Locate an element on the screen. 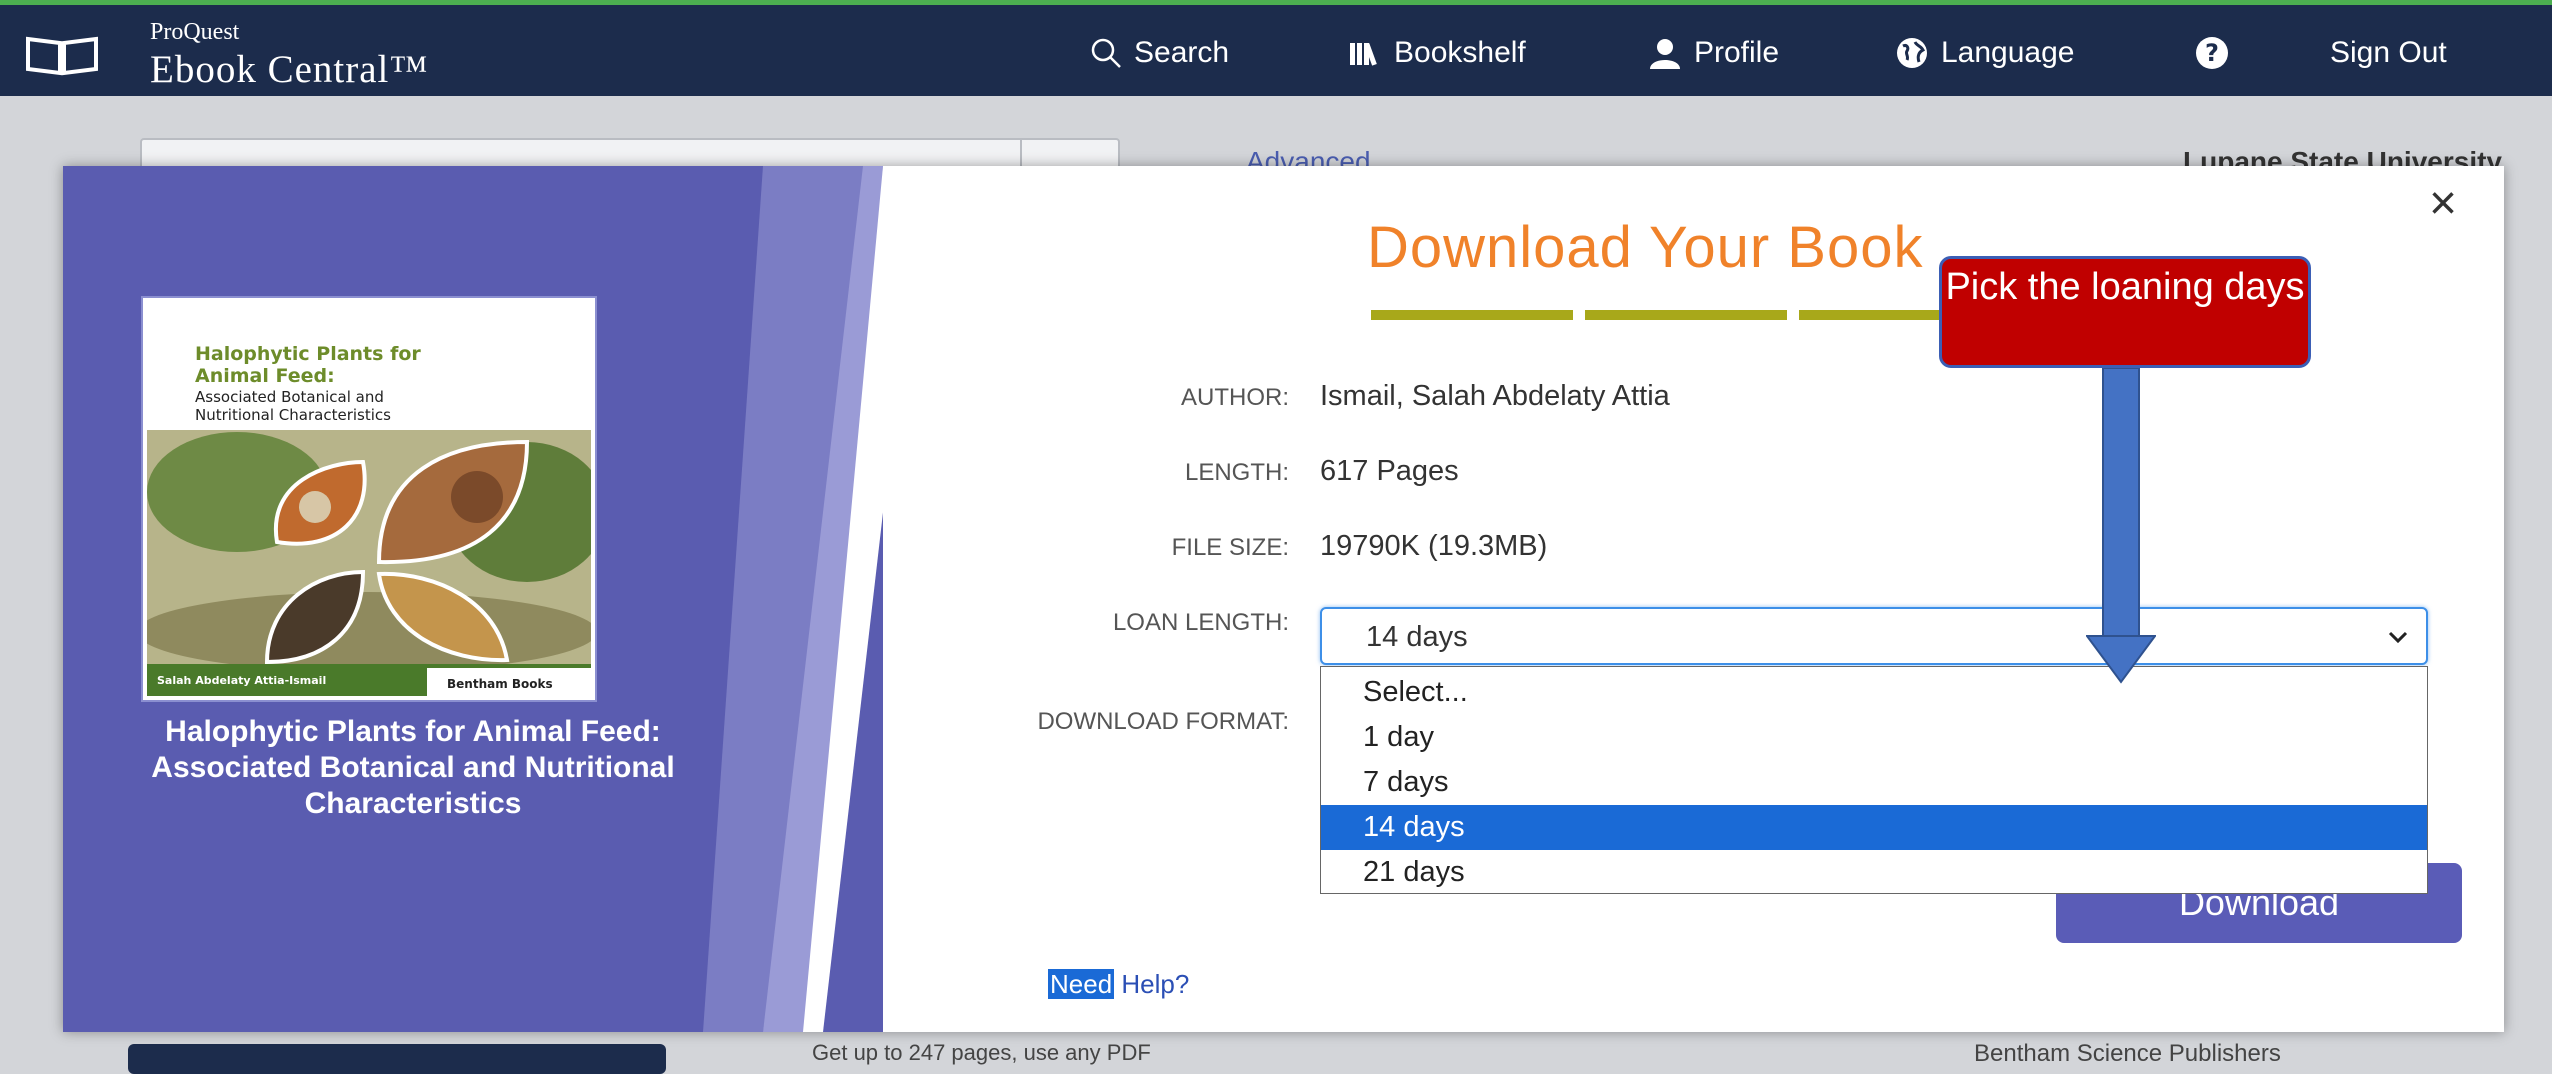 Image resolution: width=2552 pixels, height=1074 pixels. filesize-value: 19790K (19.3MB) is located at coordinates (1434, 546).